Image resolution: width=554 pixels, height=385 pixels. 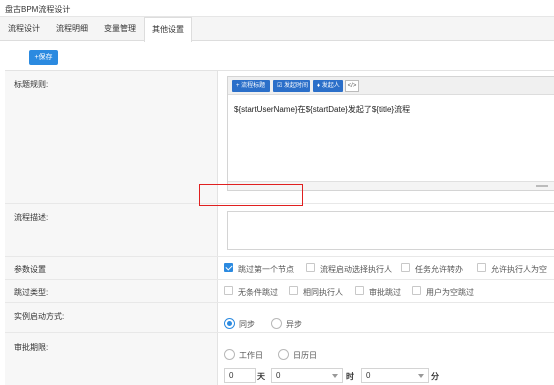 I want to click on sync-label: 同步, so click(x=247, y=324).